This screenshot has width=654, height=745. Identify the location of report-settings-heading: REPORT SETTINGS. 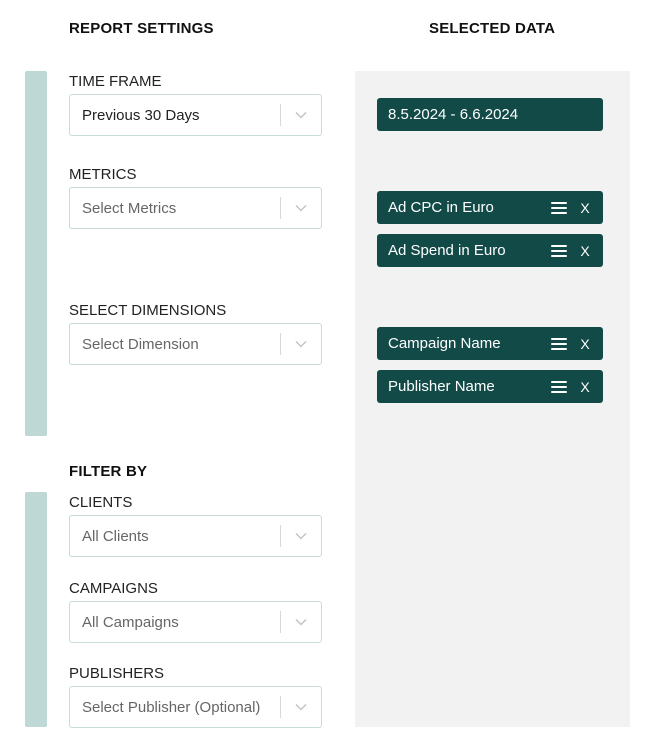
(141, 28).